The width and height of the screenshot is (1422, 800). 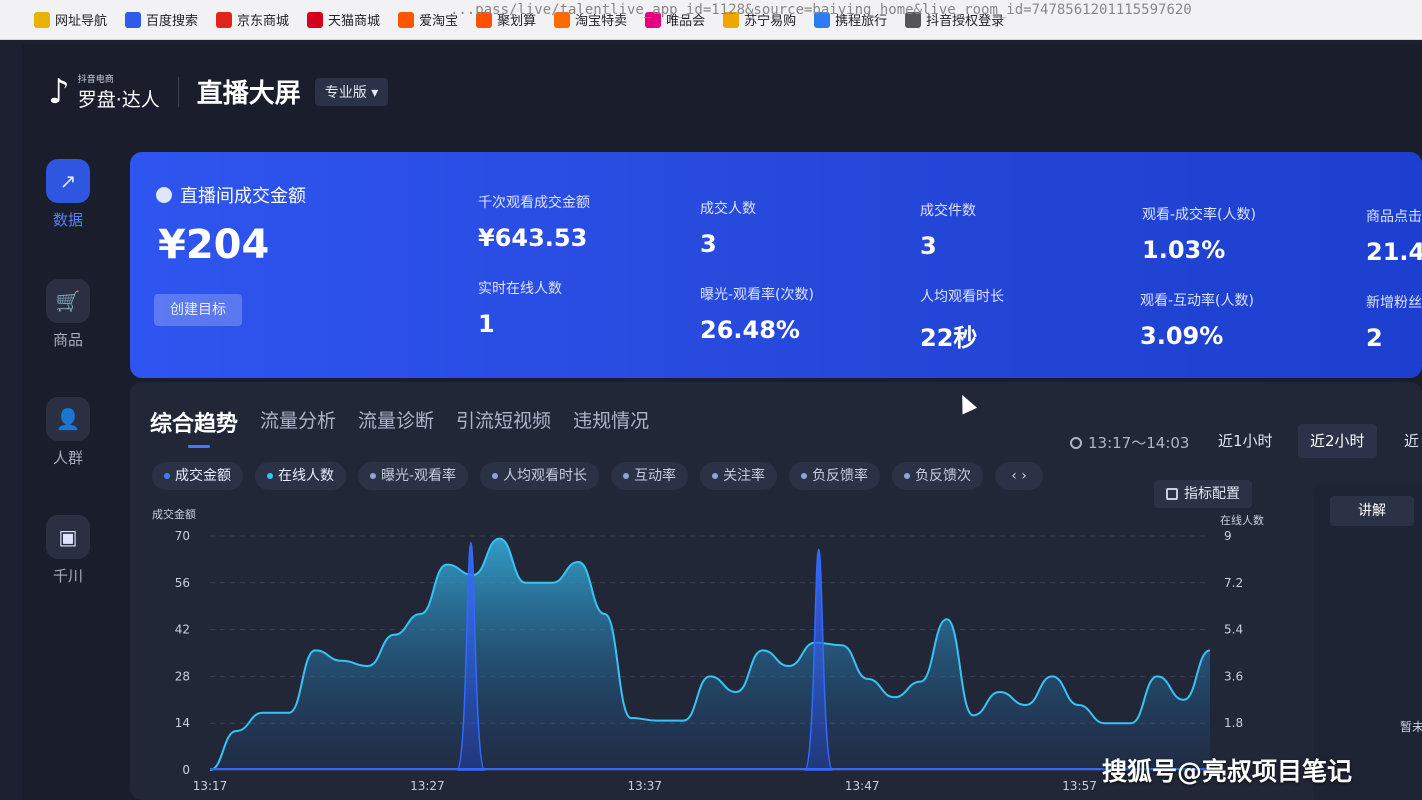 I want to click on people-icon: 👤, so click(x=68, y=419).